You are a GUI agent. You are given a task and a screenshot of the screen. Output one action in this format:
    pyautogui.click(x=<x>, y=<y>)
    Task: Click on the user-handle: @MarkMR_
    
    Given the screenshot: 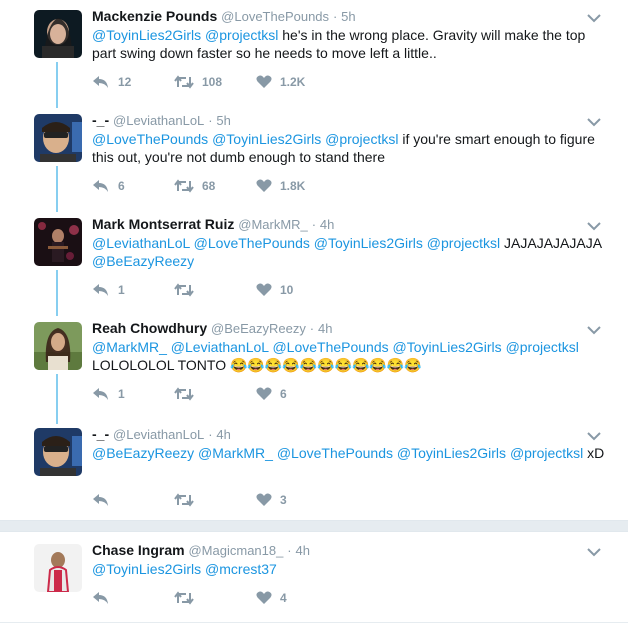 What is the action you would take?
    pyautogui.click(x=273, y=224)
    